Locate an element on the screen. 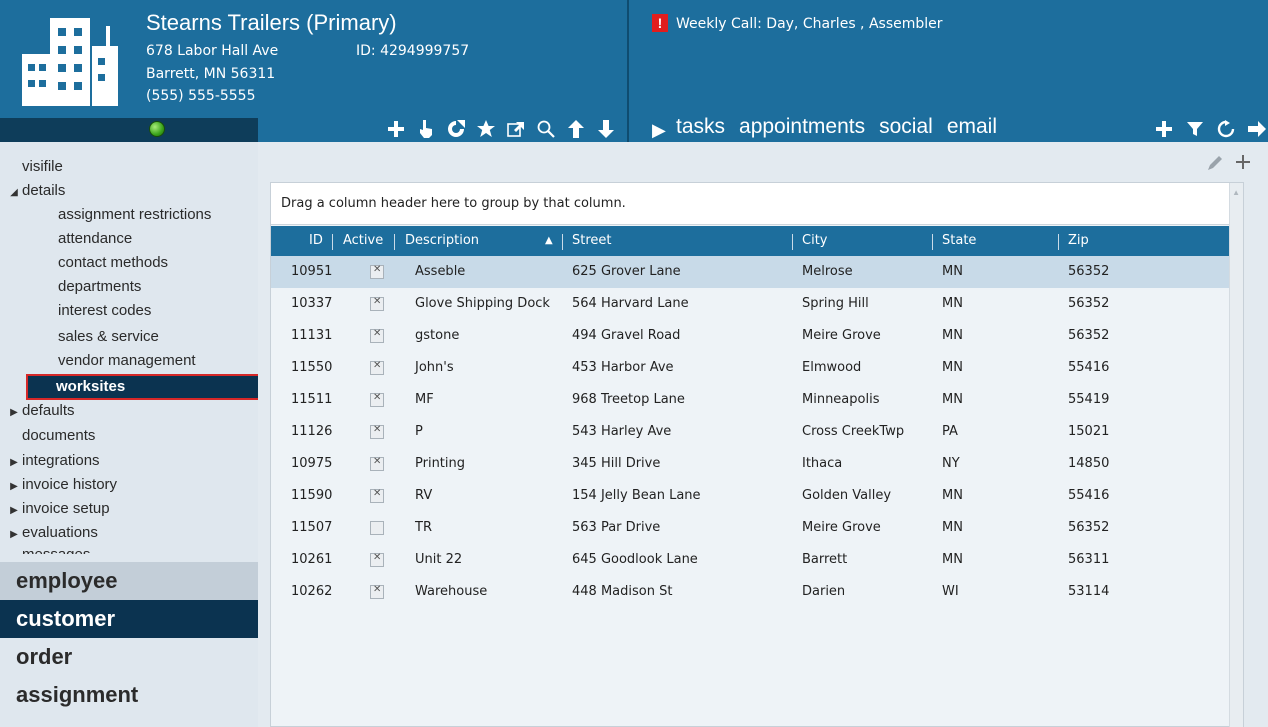  table-row: 11550 John's 453 Harbor Ave Elmwood MN 55416 is located at coordinates (750, 368).